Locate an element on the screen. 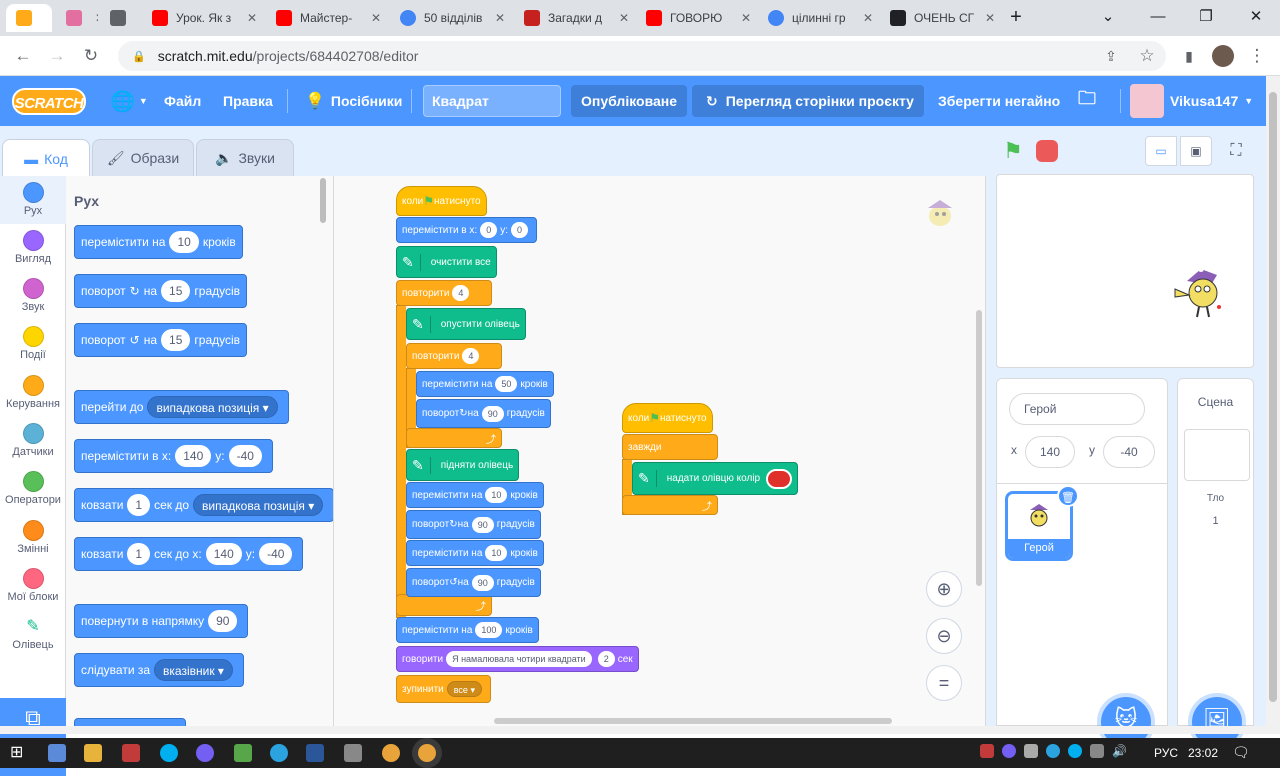 Image resolution: width=1280 pixels, height=776 pixels. backdrop-thumbnail is located at coordinates (1217, 455).